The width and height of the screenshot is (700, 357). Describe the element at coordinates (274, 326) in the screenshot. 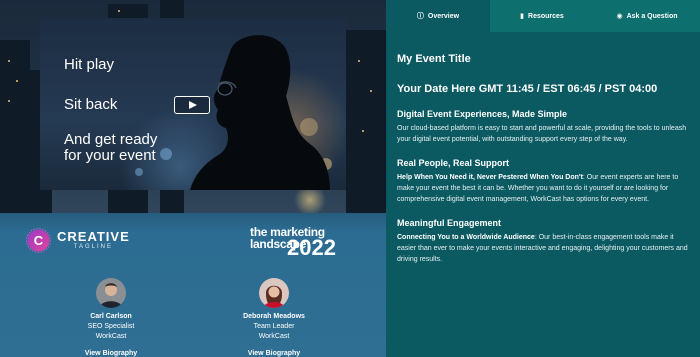

I see `speaker-title: Team Leader` at that location.